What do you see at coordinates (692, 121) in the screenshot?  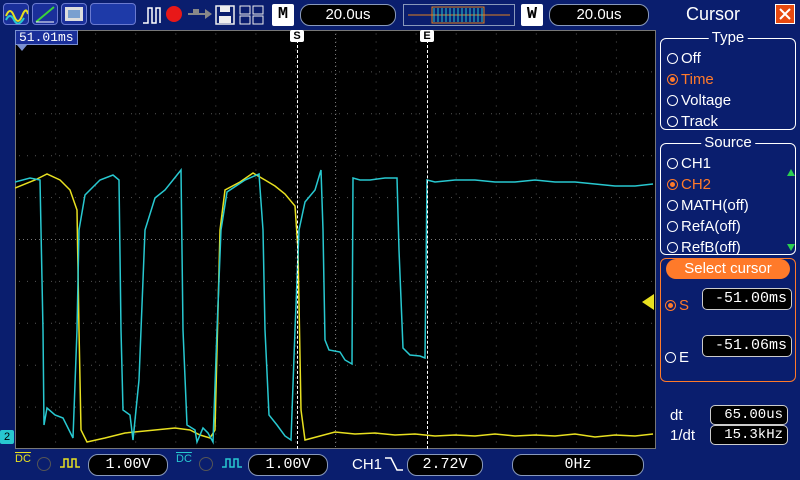 I see `type-option-track: Track` at bounding box center [692, 121].